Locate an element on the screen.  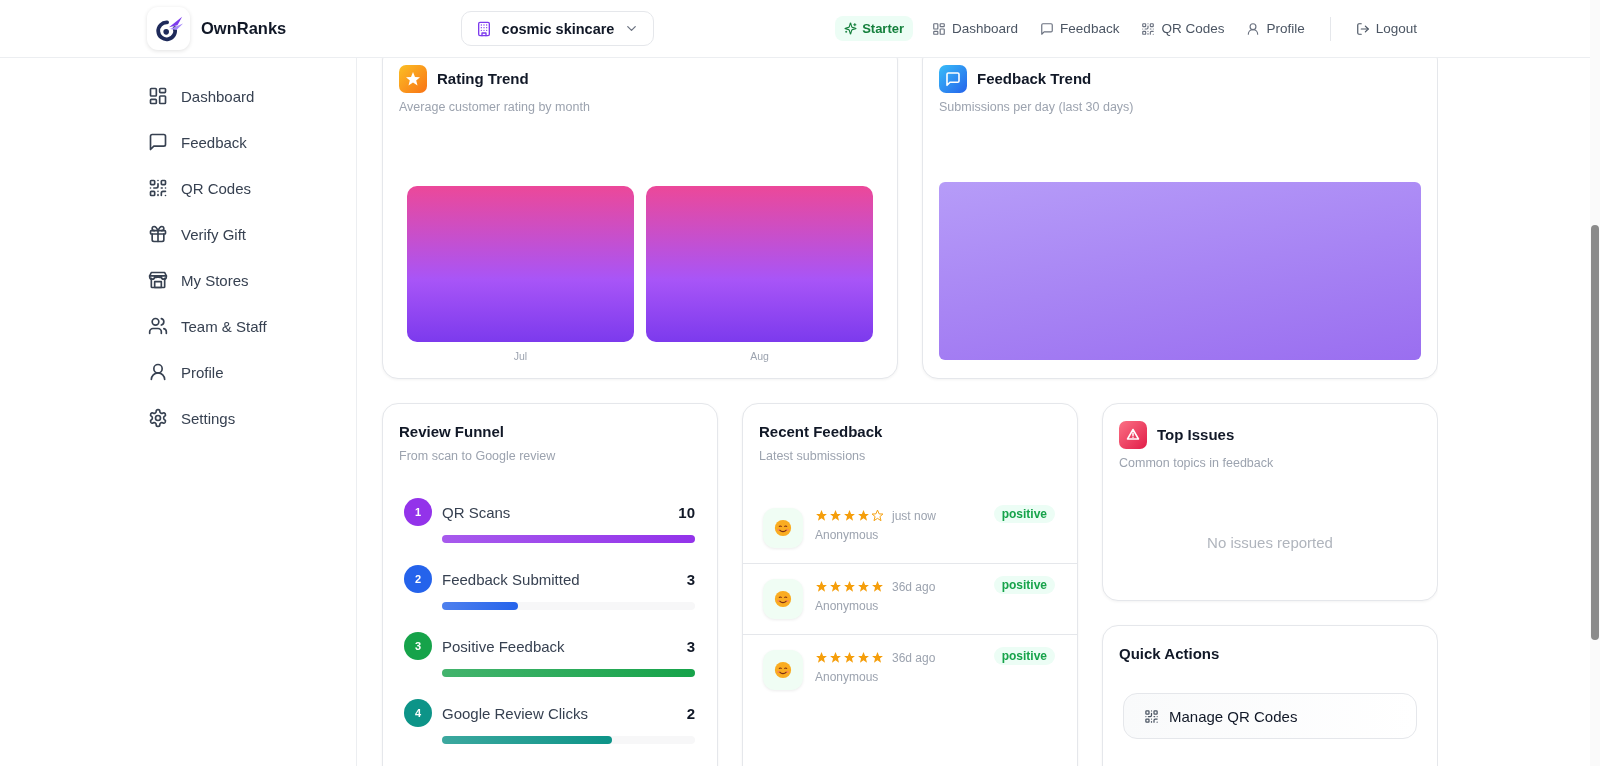
quick-action-button: Manage QR Codes is located at coordinates (1270, 716).